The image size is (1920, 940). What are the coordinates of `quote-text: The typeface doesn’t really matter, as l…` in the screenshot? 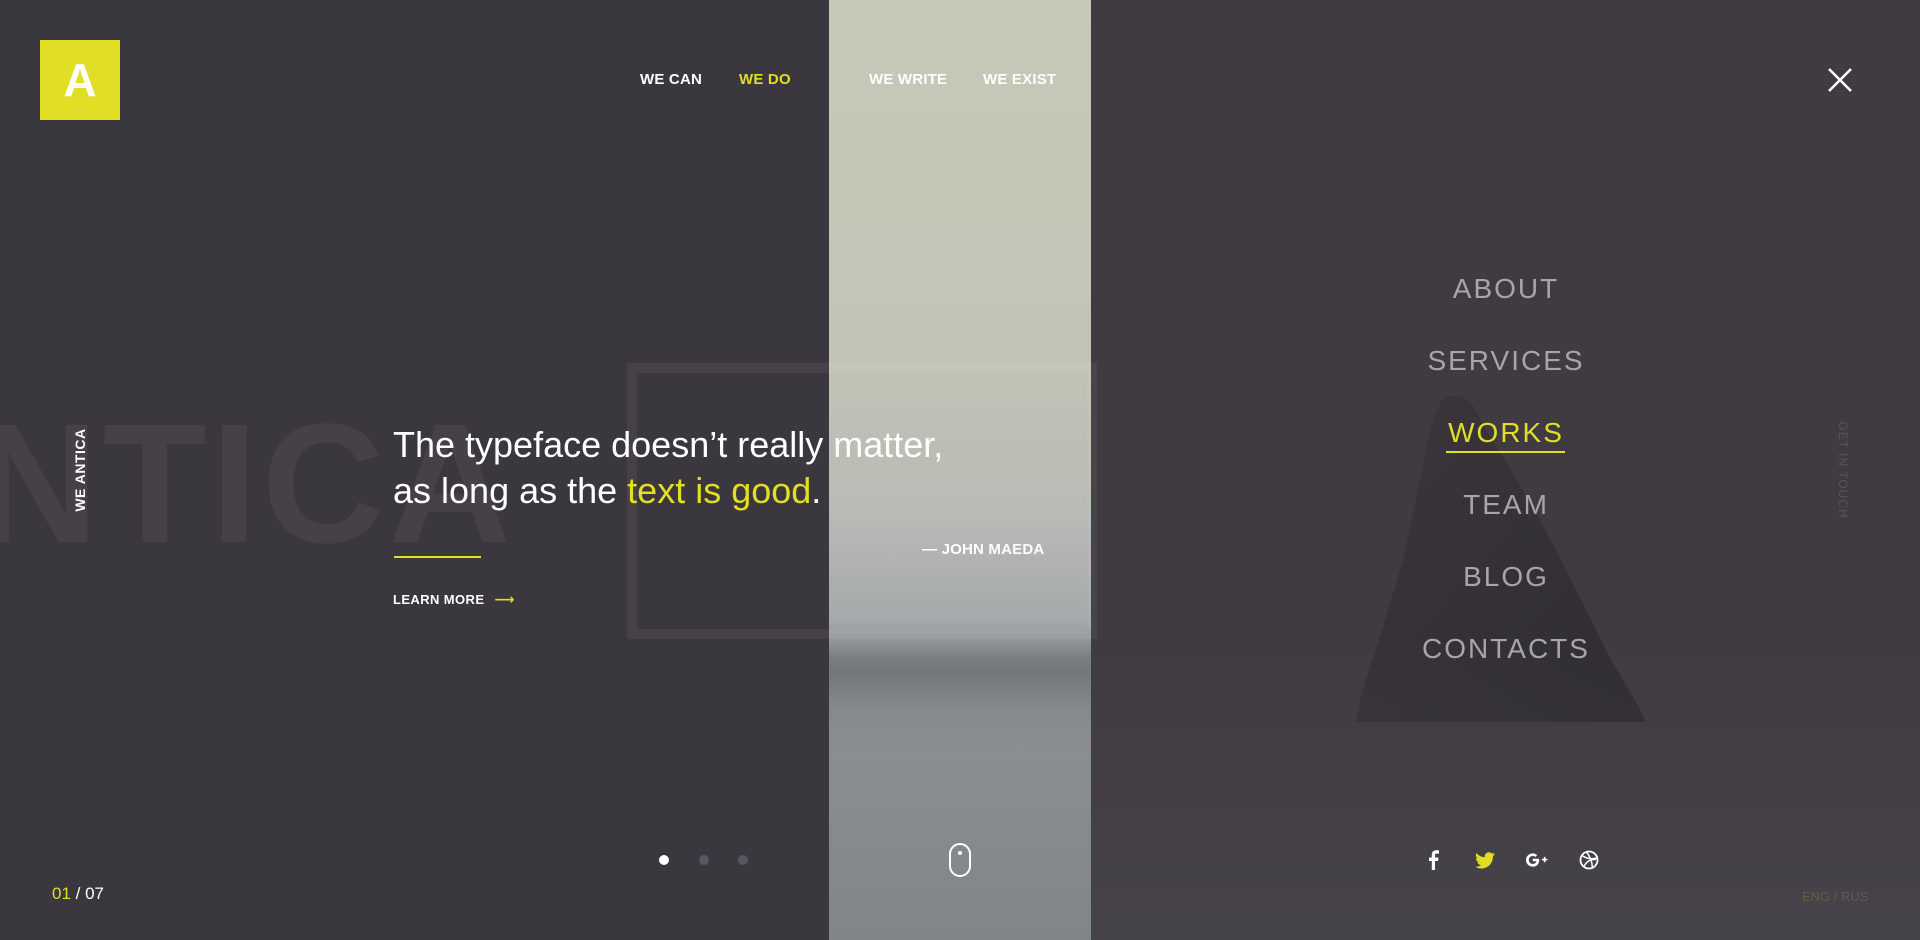 It's located at (743, 468).